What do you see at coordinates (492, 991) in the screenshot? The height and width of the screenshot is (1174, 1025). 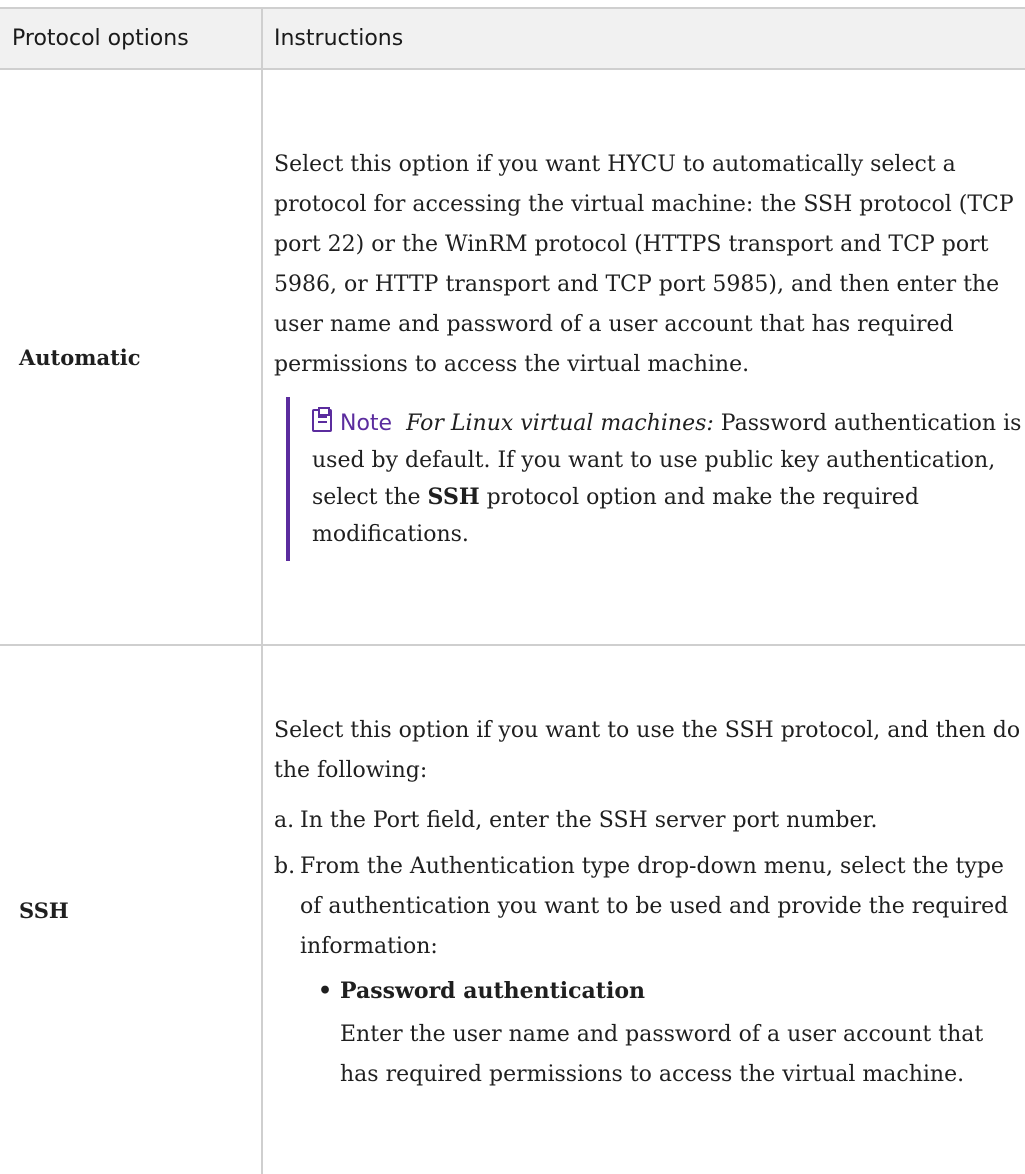 I see `bullet-title: Password authentication` at bounding box center [492, 991].